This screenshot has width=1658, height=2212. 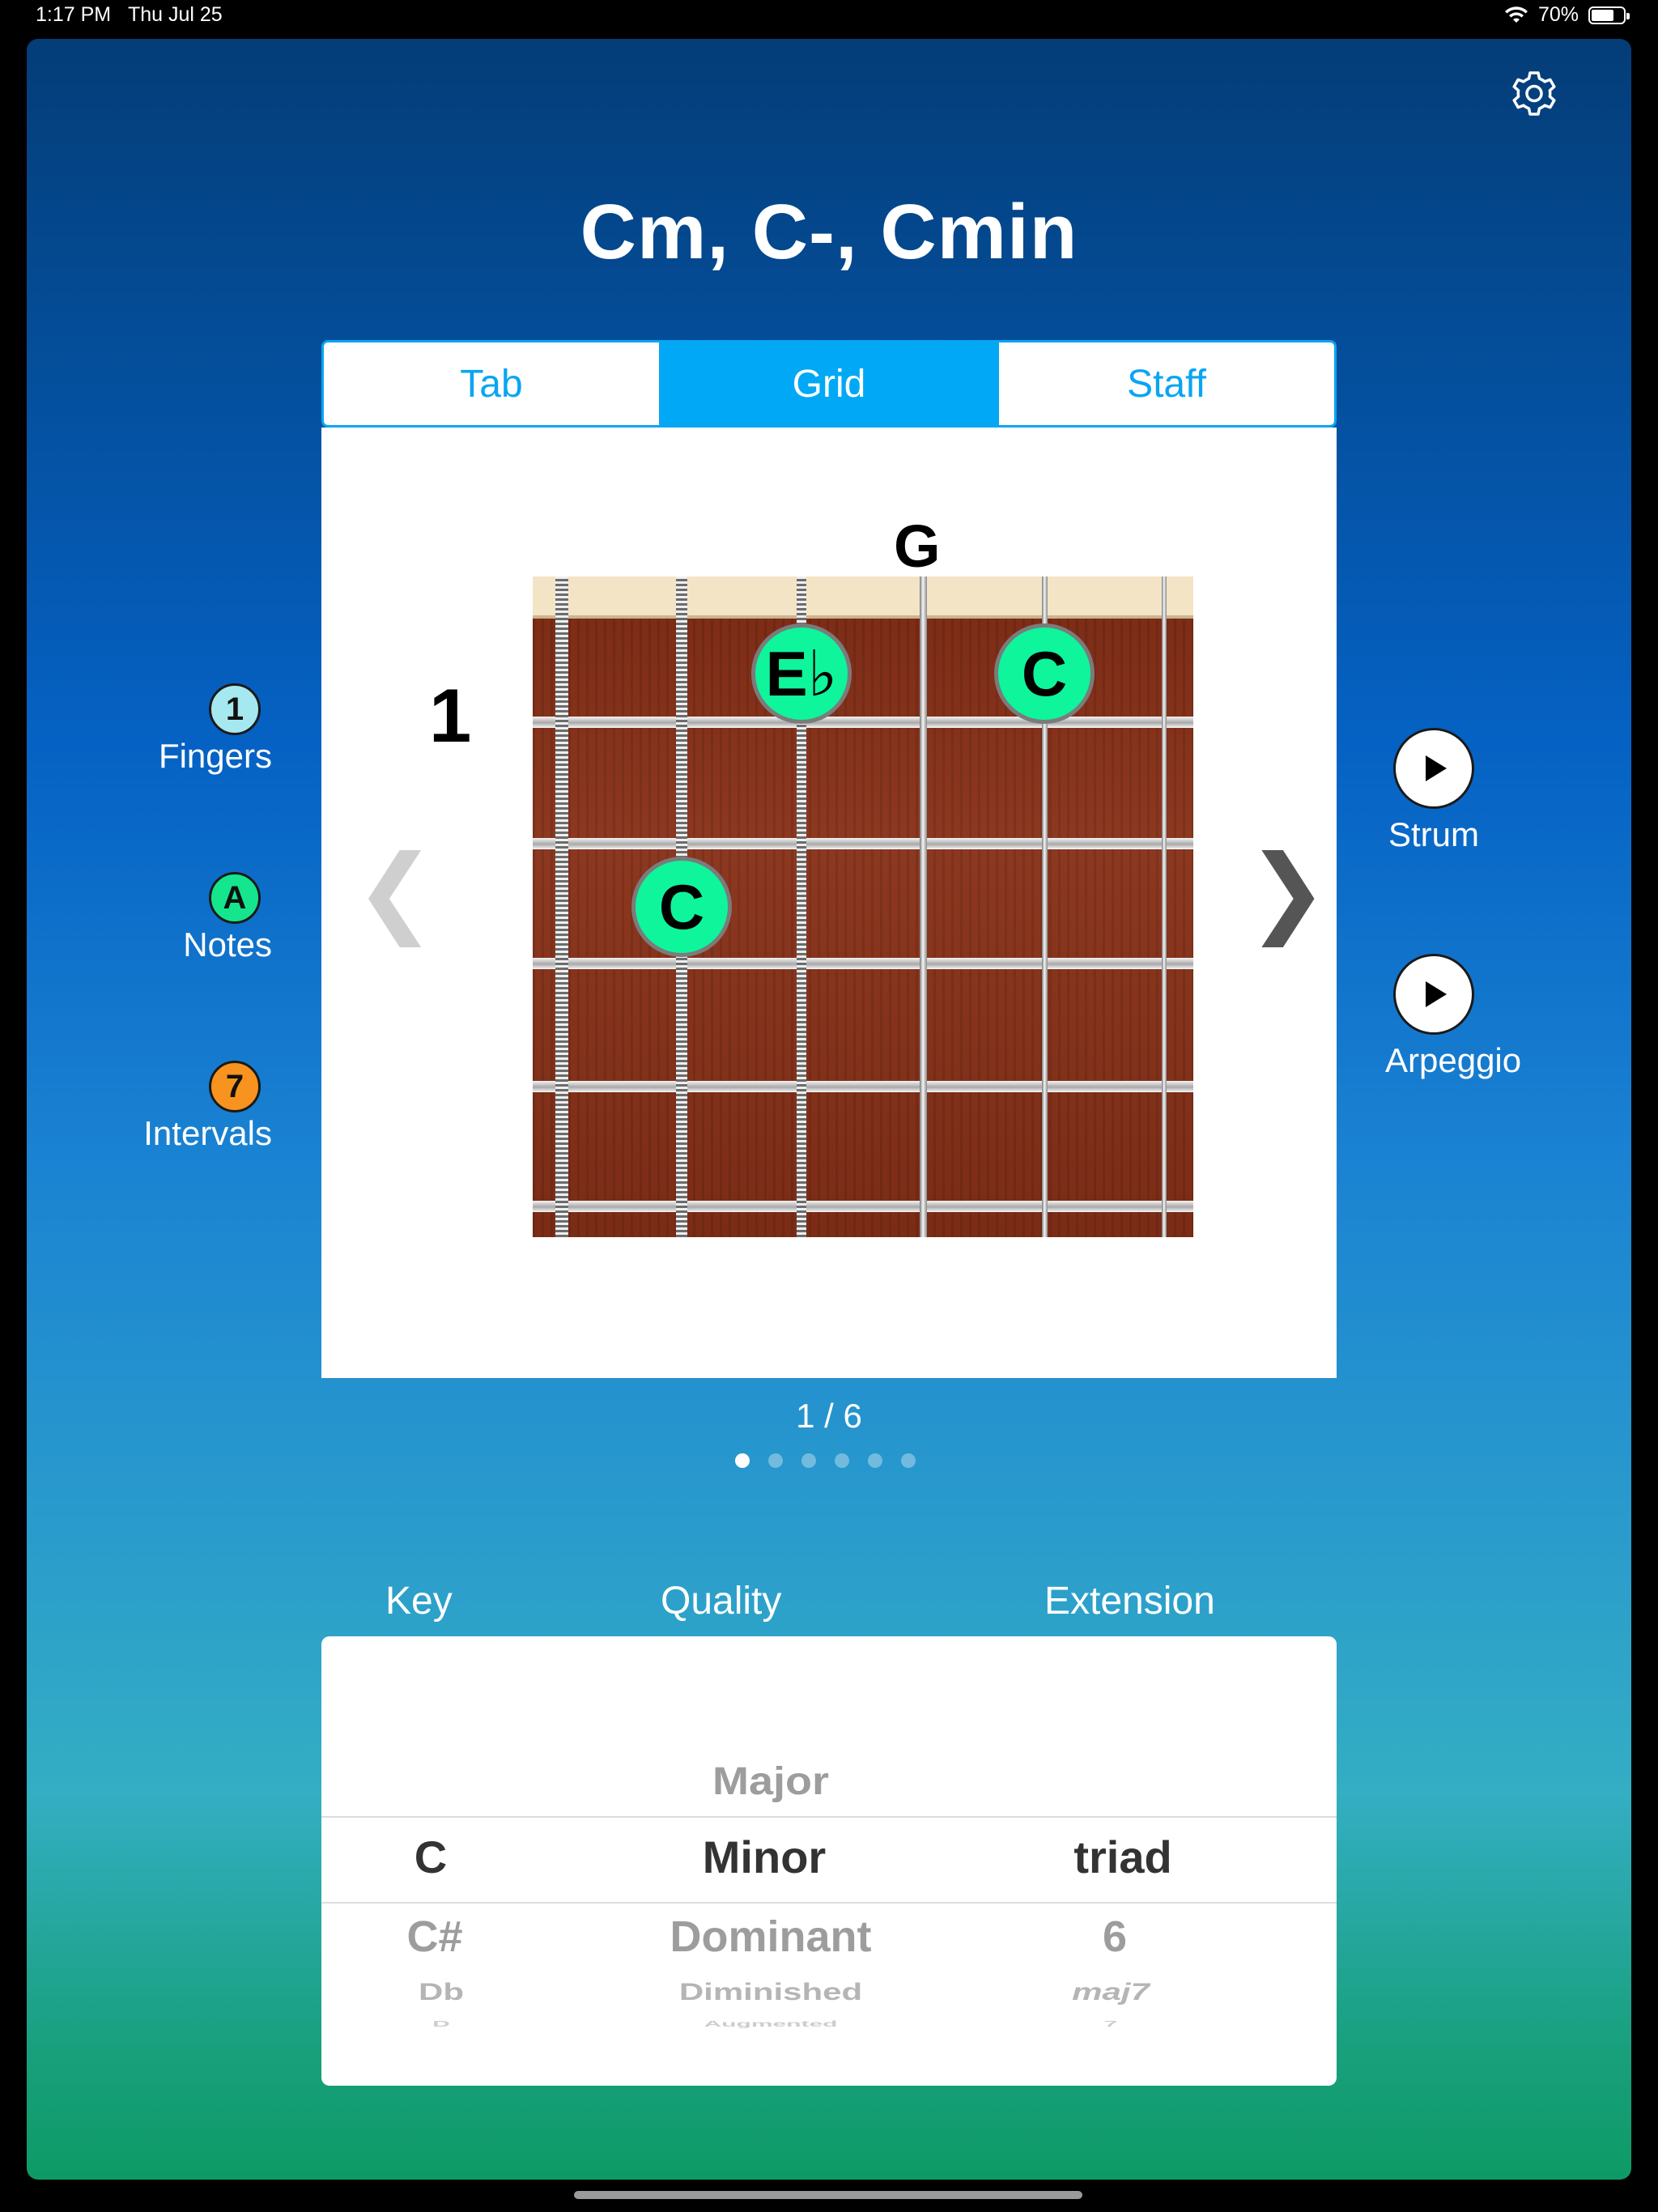 I want to click on fretboard: E♭ C C, so click(x=863, y=907).